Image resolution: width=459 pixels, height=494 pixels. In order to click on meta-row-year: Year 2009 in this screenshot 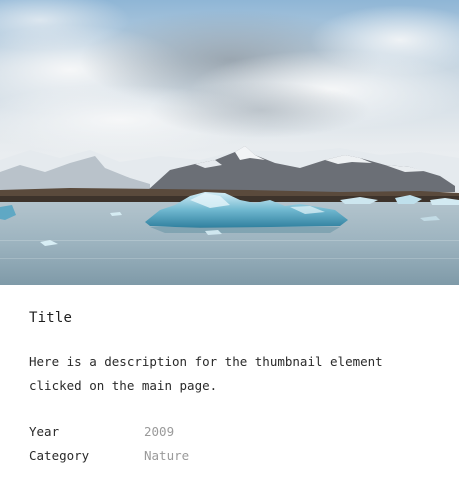, I will do `click(109, 432)`.